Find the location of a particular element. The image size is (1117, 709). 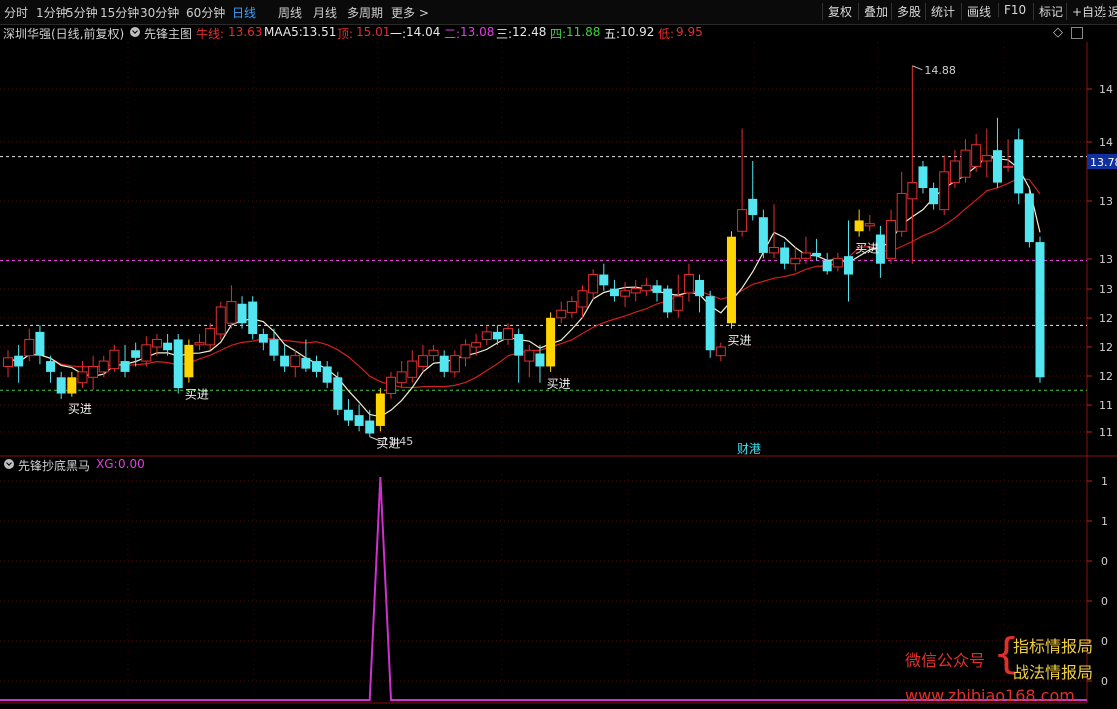

news-marker: 财港 is located at coordinates (749, 449).